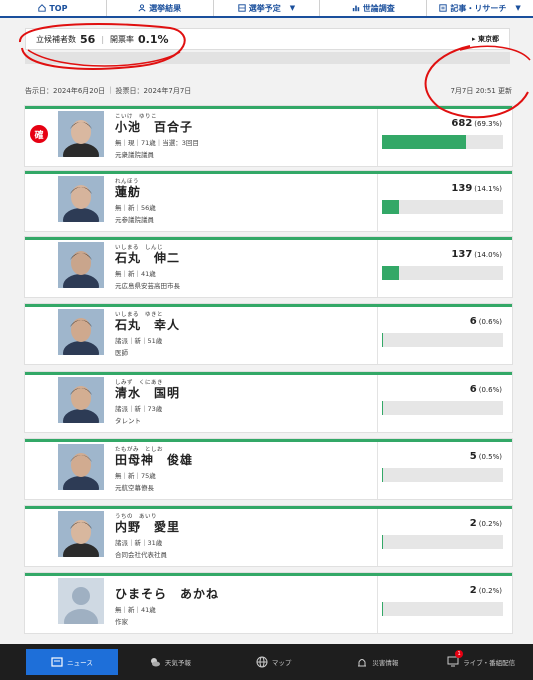  I want to click on nav-results: 選挙結果, so click(160, 8).